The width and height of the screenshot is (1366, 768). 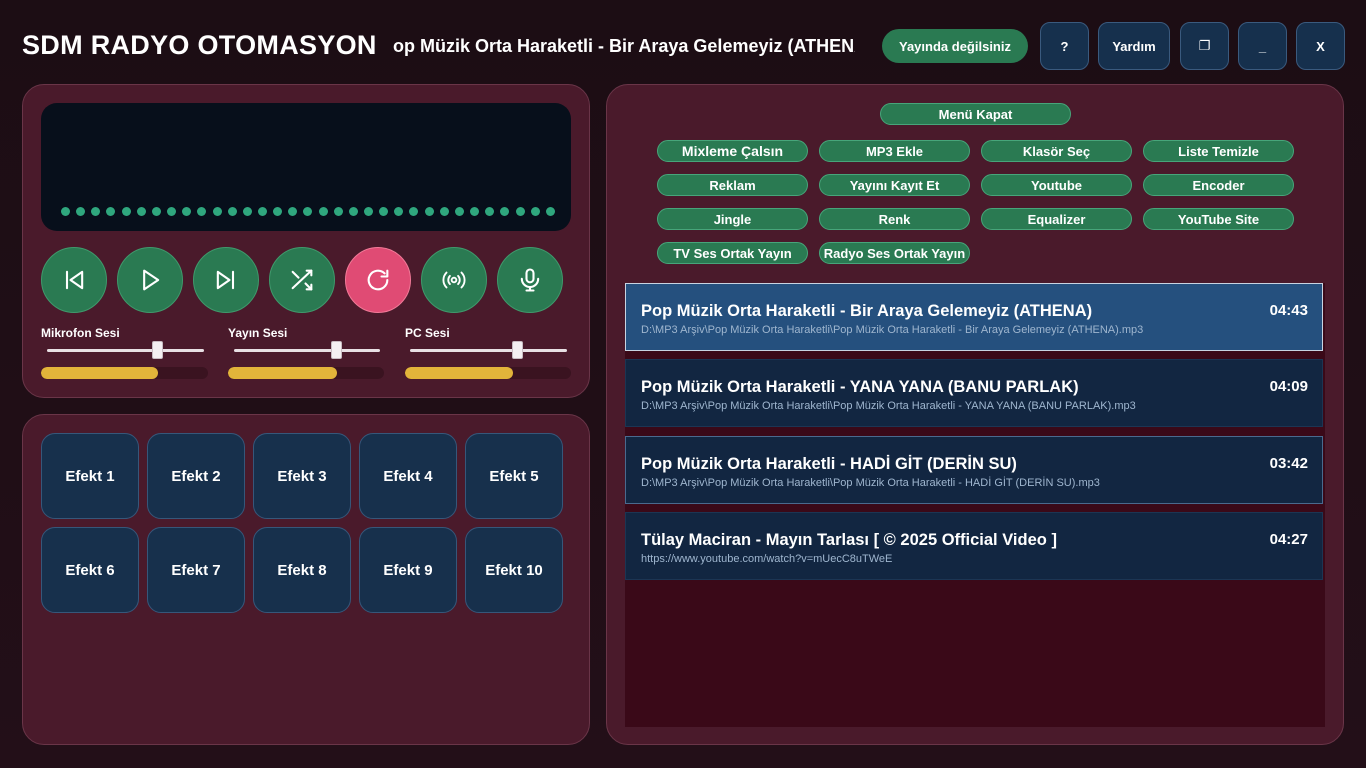 What do you see at coordinates (732, 185) in the screenshot?
I see `menu-ads-button: Reklam` at bounding box center [732, 185].